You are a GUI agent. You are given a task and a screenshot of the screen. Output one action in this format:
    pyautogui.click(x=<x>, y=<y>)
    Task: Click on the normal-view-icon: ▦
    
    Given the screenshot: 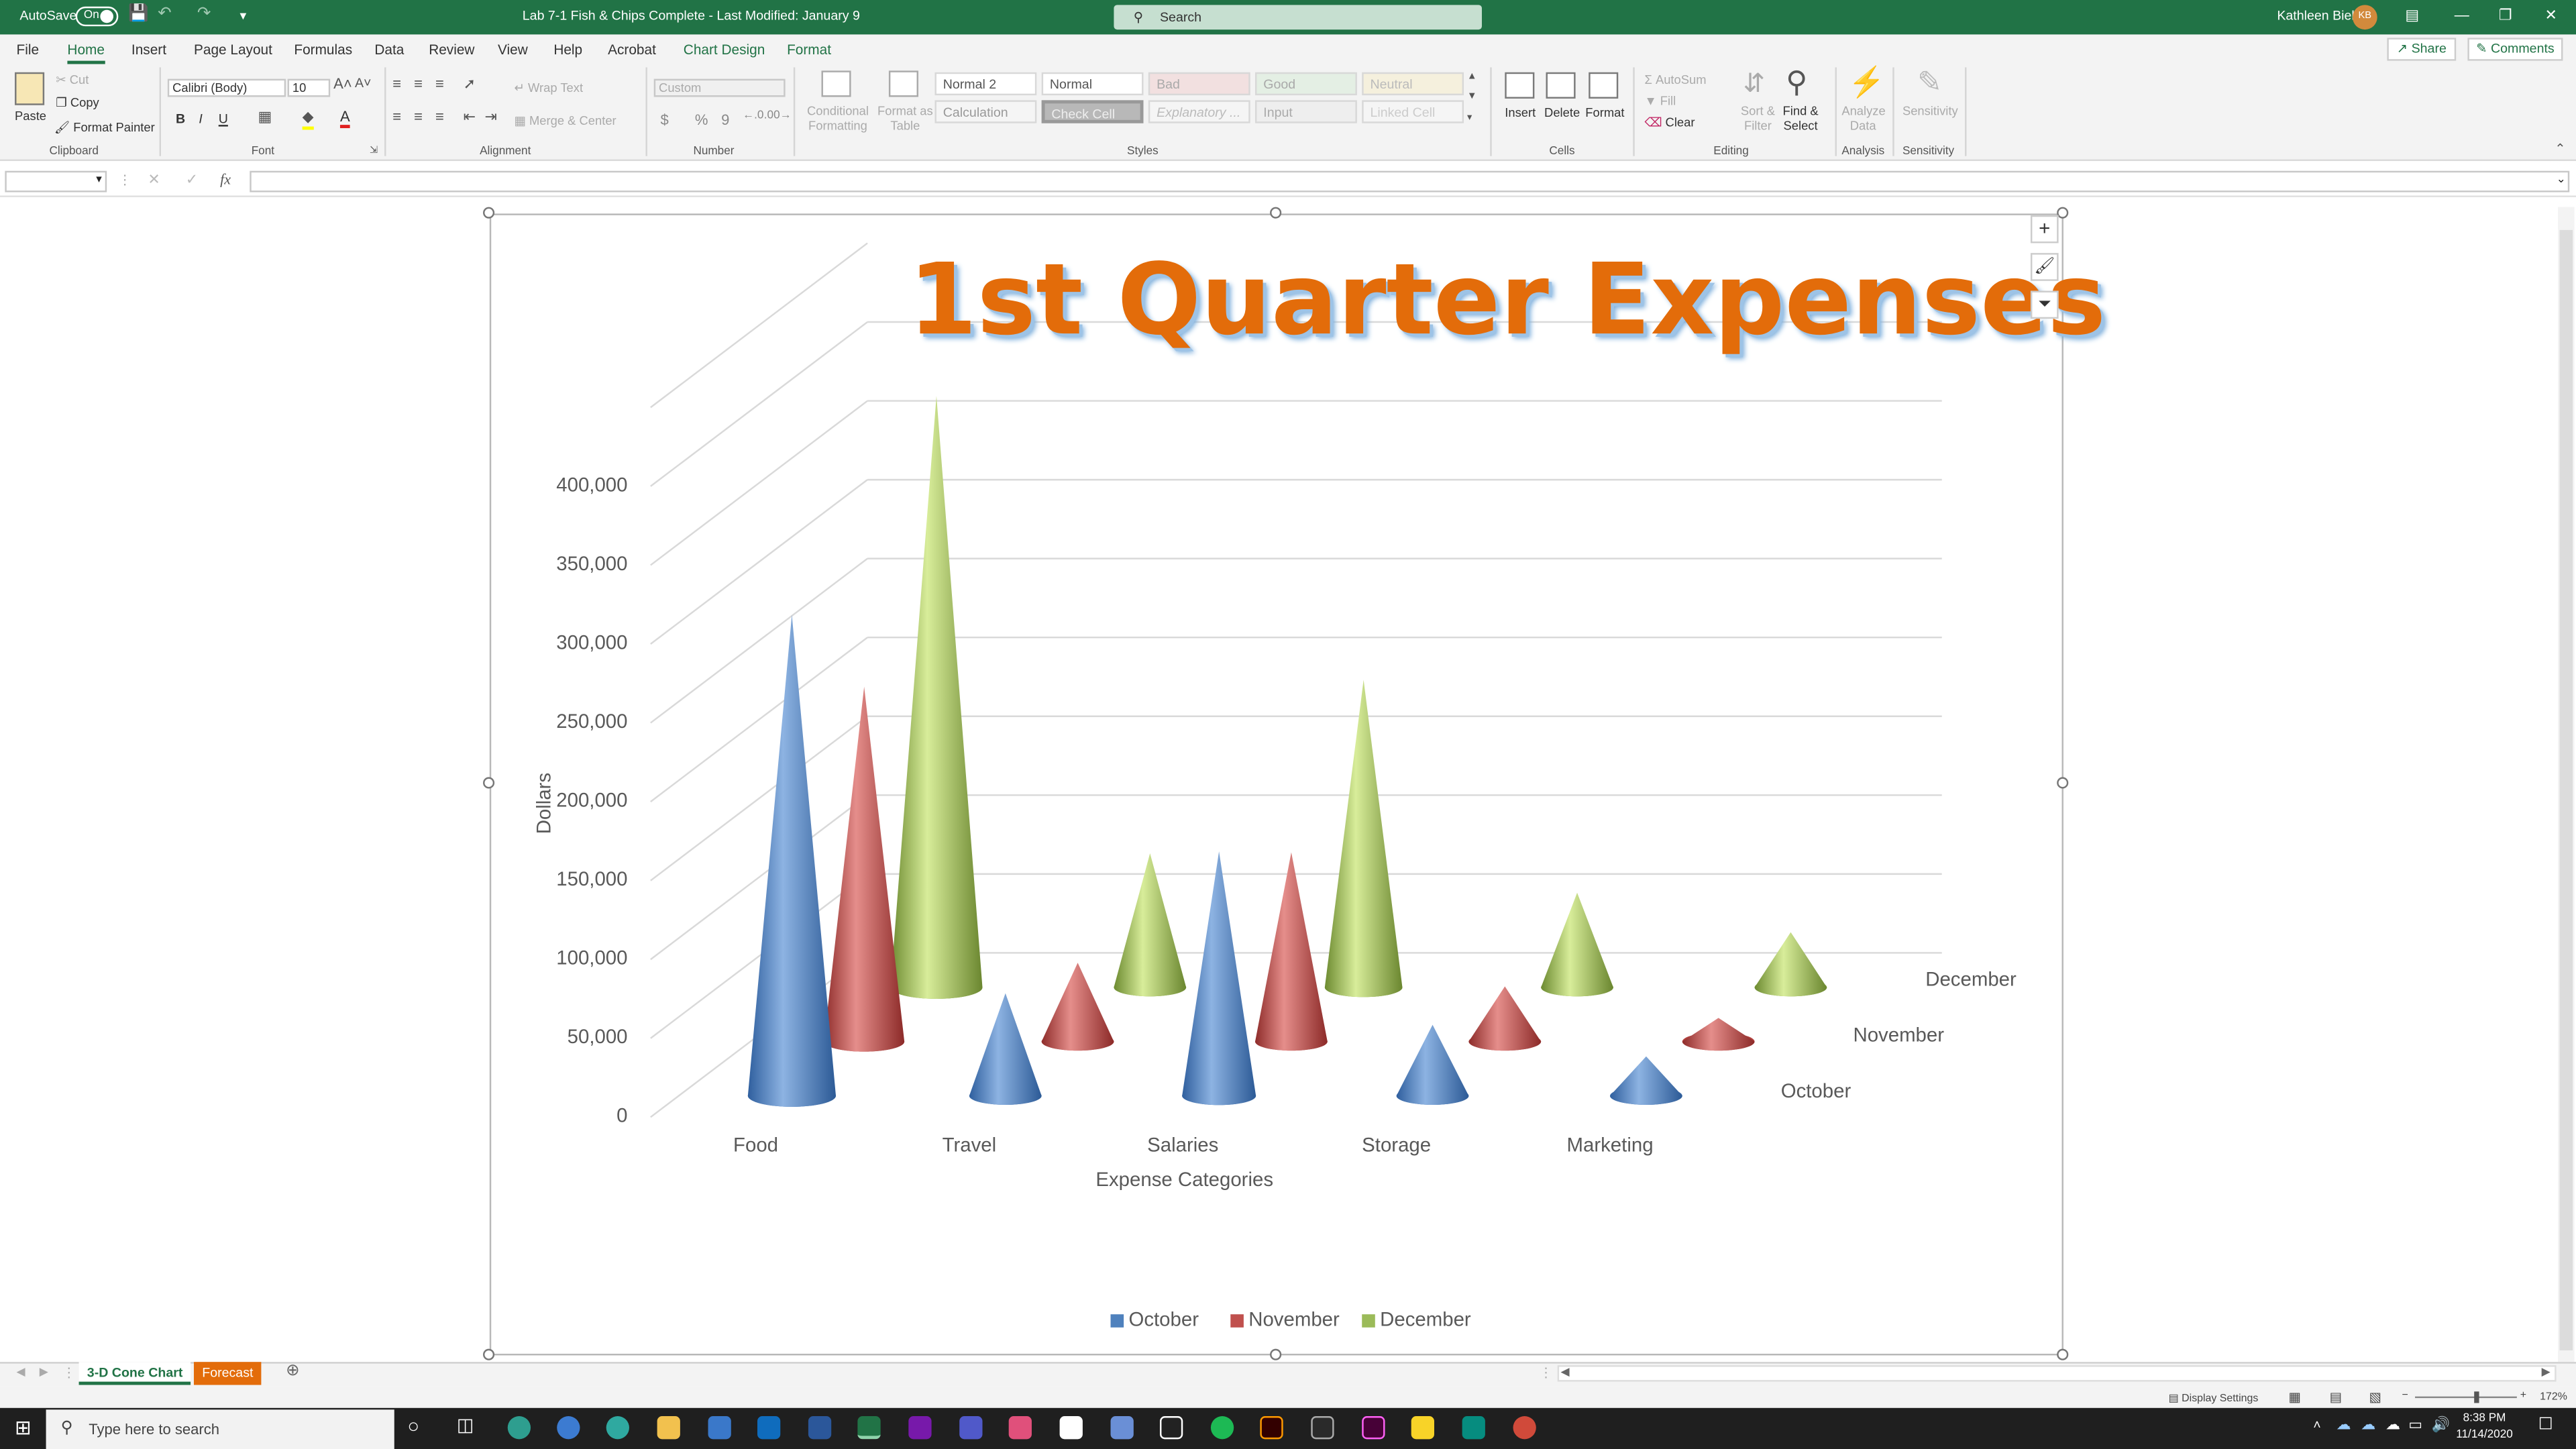 What is the action you would take?
    pyautogui.click(x=2294, y=1397)
    